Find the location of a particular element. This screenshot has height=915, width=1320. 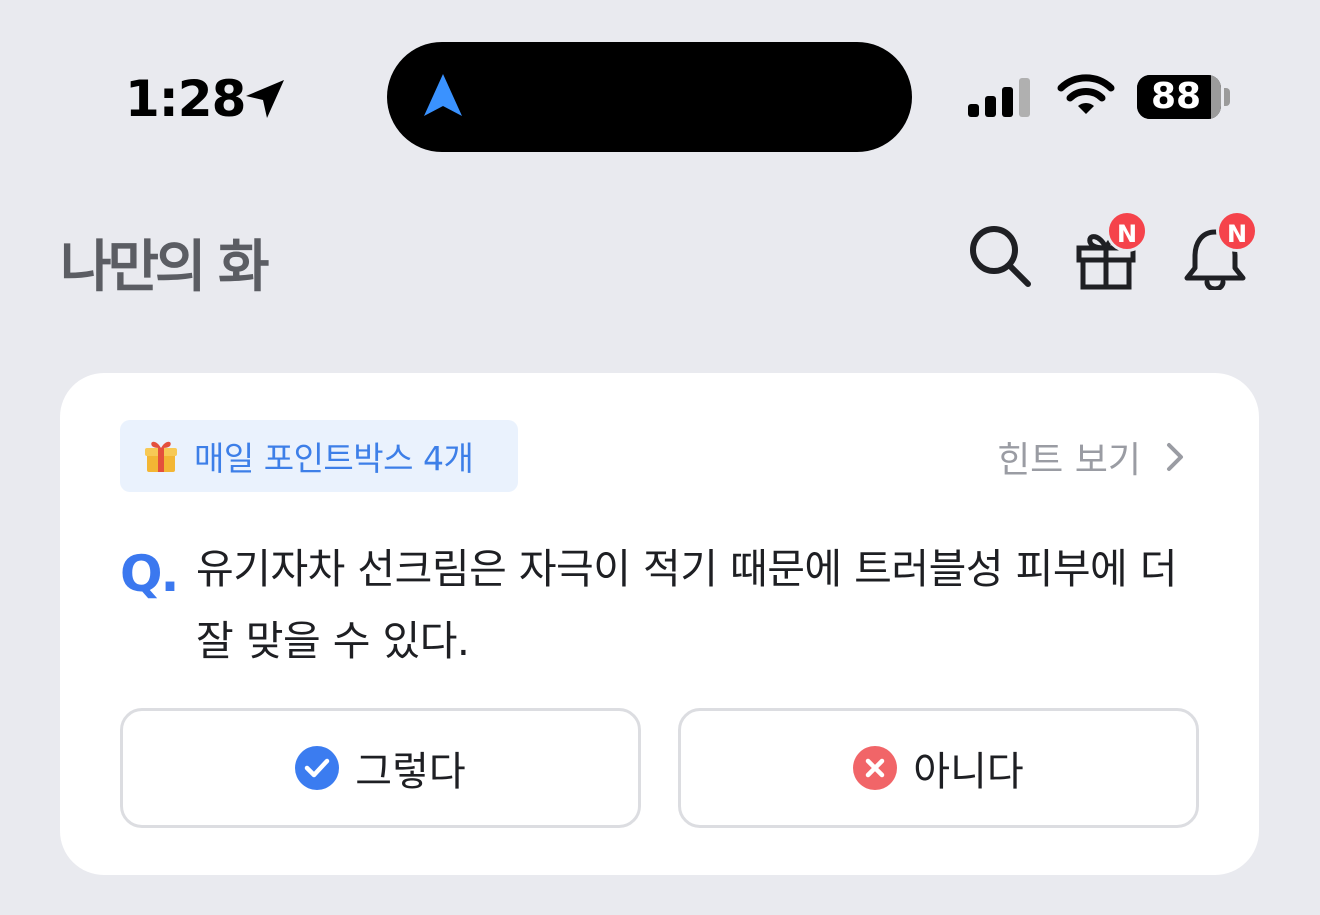

x-circle-icon is located at coordinates (875, 768).